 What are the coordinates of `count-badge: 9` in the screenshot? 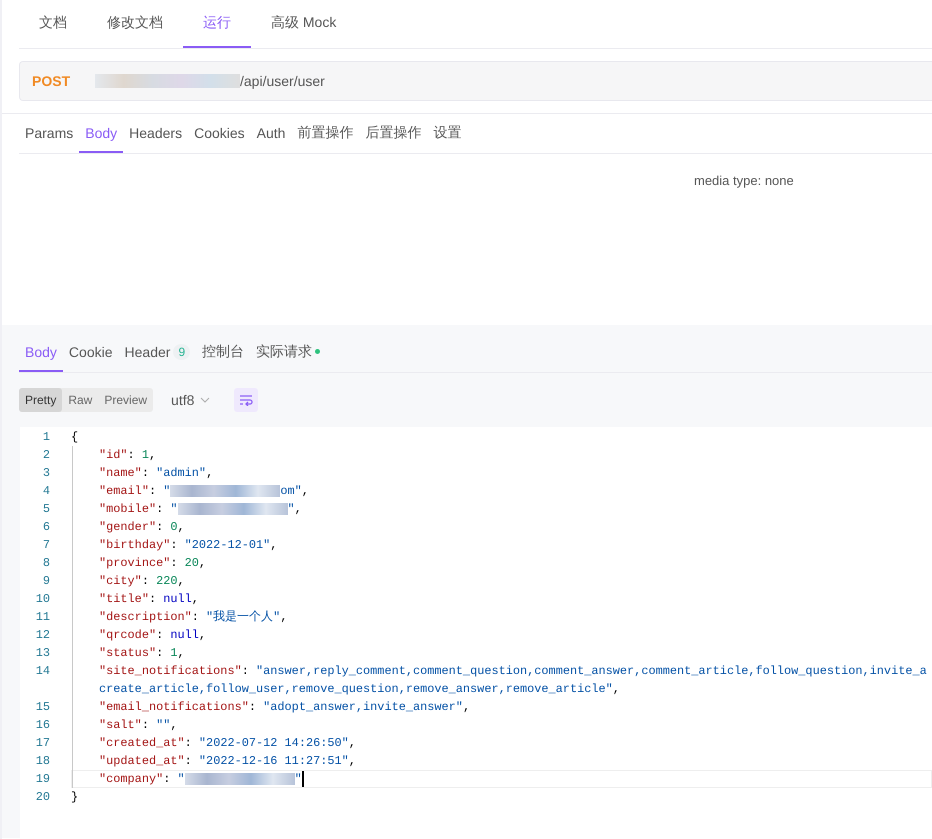 It's located at (181, 352).